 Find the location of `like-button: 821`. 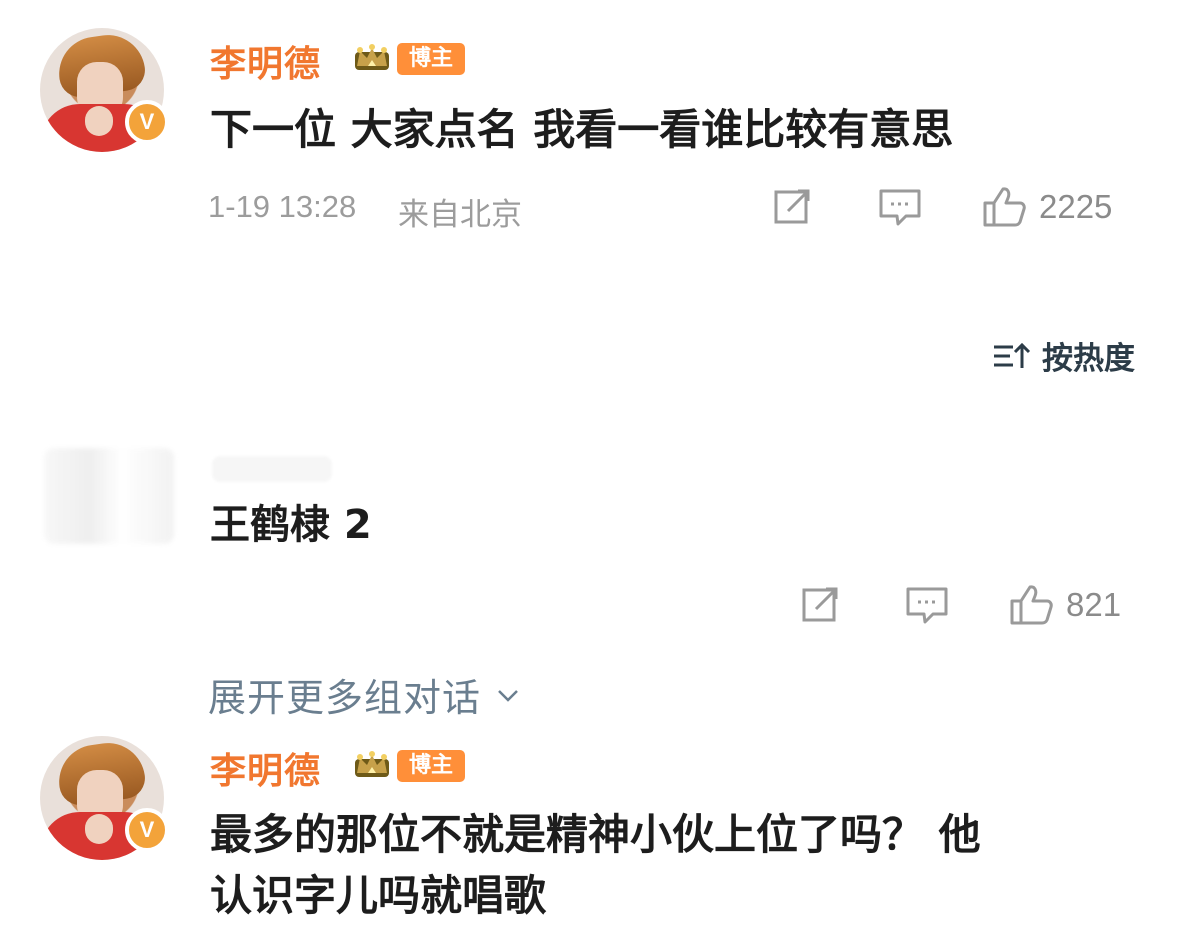

like-button: 821 is located at coordinates (1064, 605).